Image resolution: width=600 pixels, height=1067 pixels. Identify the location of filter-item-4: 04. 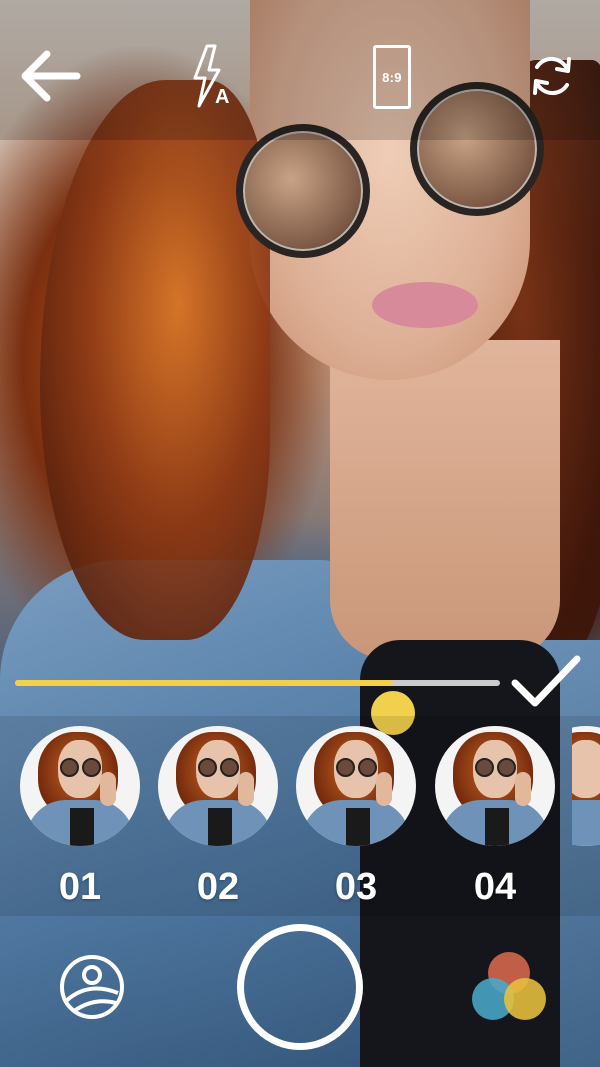
(495, 816).